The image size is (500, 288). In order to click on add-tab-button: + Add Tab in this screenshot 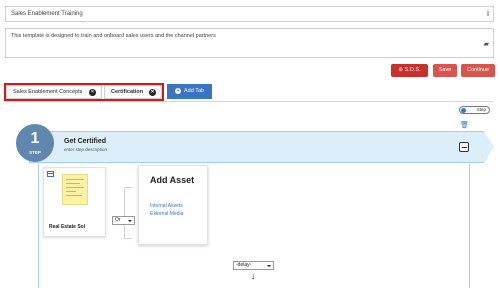, I will do `click(189, 91)`.